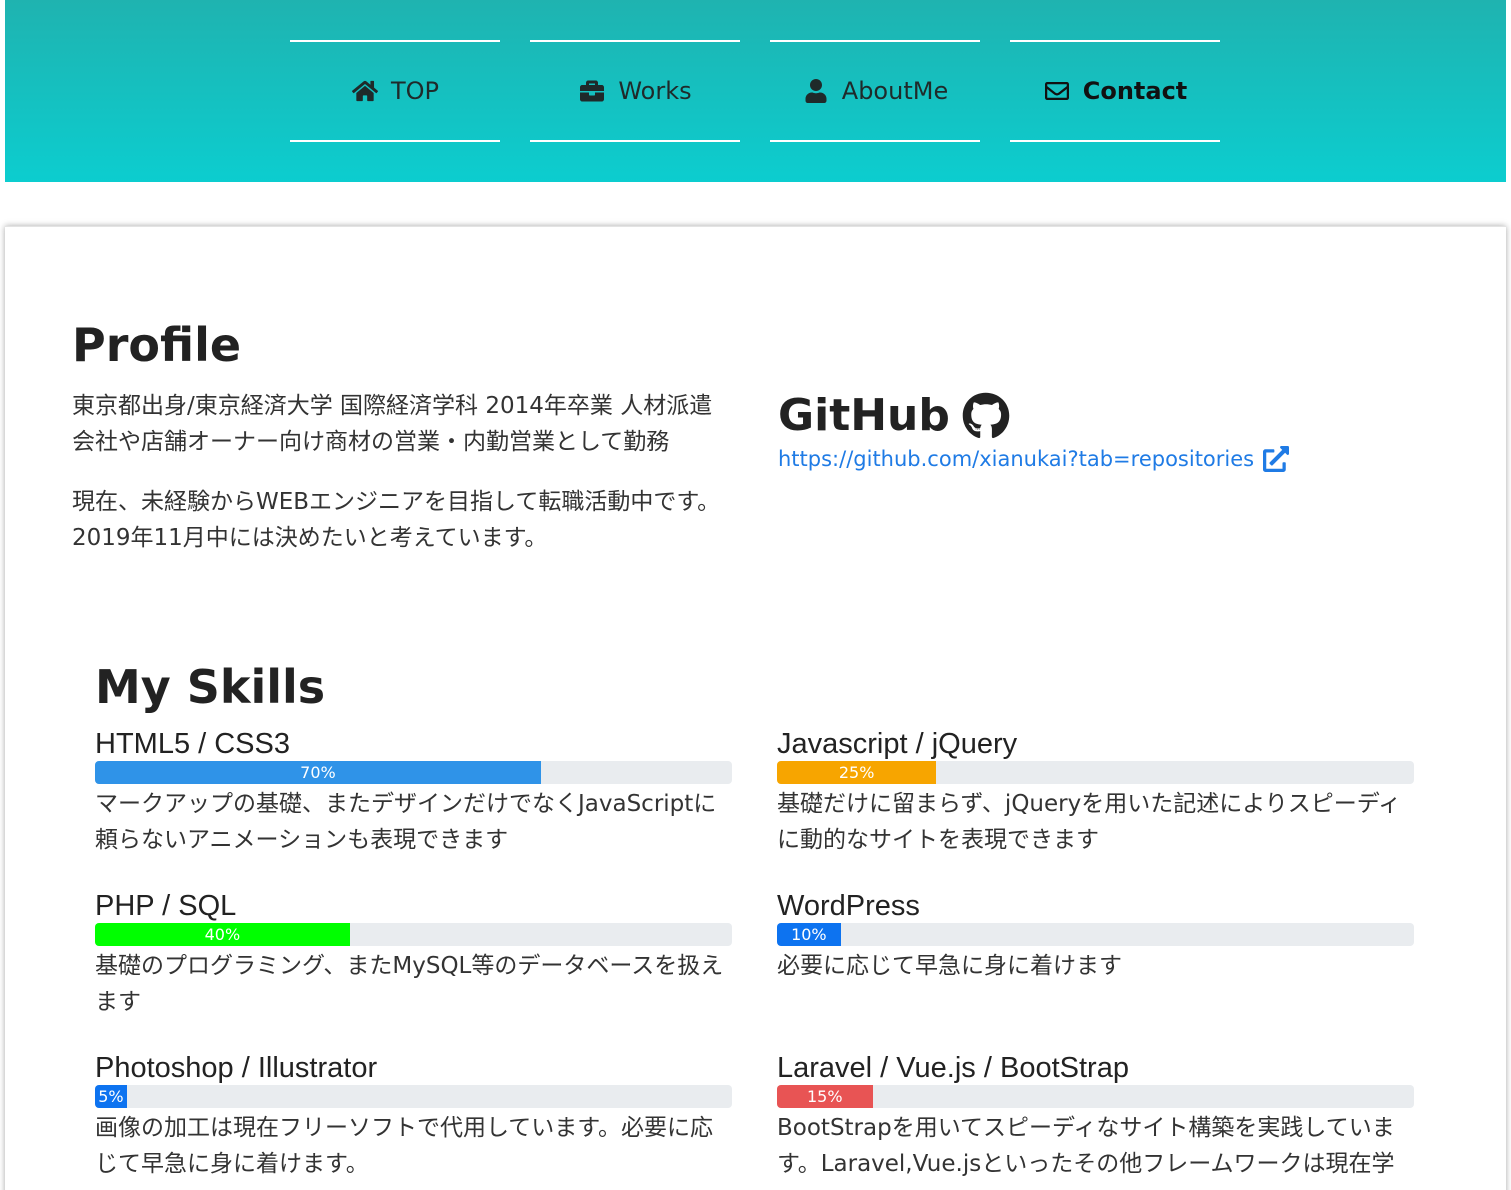 This screenshot has width=1511, height=1190. I want to click on profile-title: Profile, so click(157, 345).